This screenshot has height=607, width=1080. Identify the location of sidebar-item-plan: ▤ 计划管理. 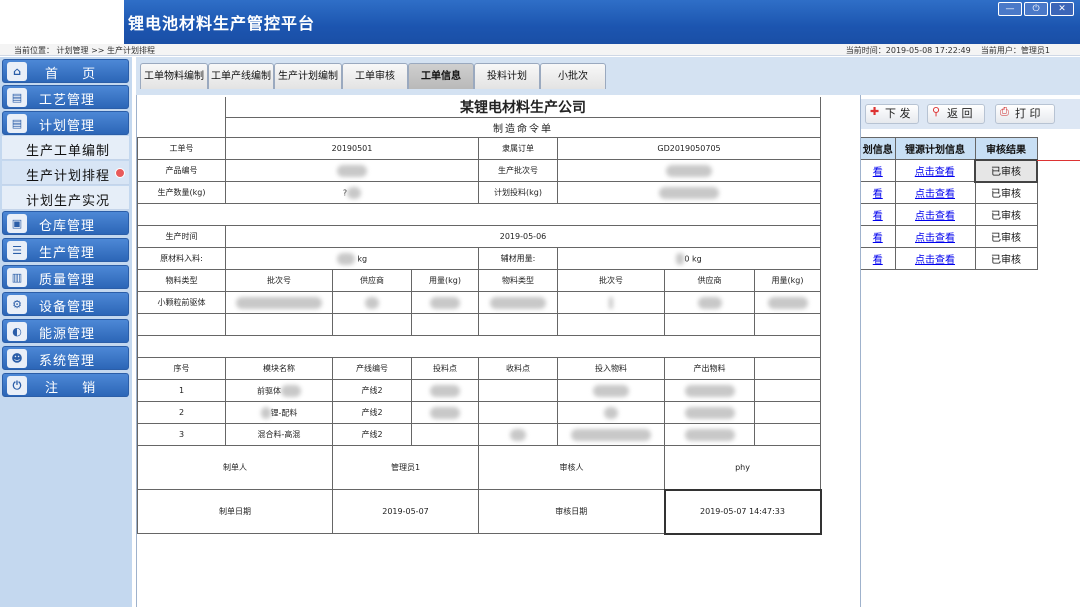
(65, 123).